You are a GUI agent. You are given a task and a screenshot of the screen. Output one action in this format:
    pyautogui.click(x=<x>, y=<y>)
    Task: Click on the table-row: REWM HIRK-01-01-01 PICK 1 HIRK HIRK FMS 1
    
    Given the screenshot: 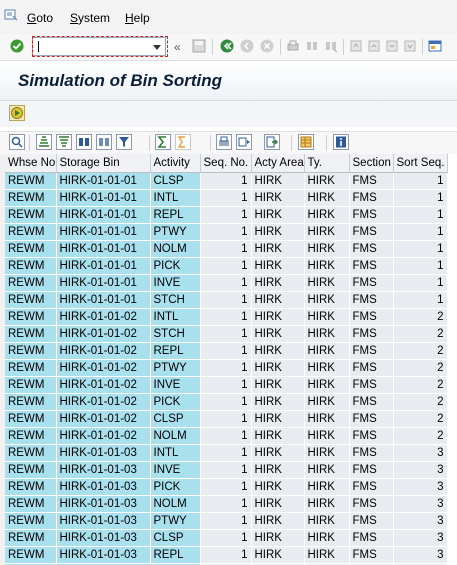 What is the action you would take?
    pyautogui.click(x=226, y=266)
    